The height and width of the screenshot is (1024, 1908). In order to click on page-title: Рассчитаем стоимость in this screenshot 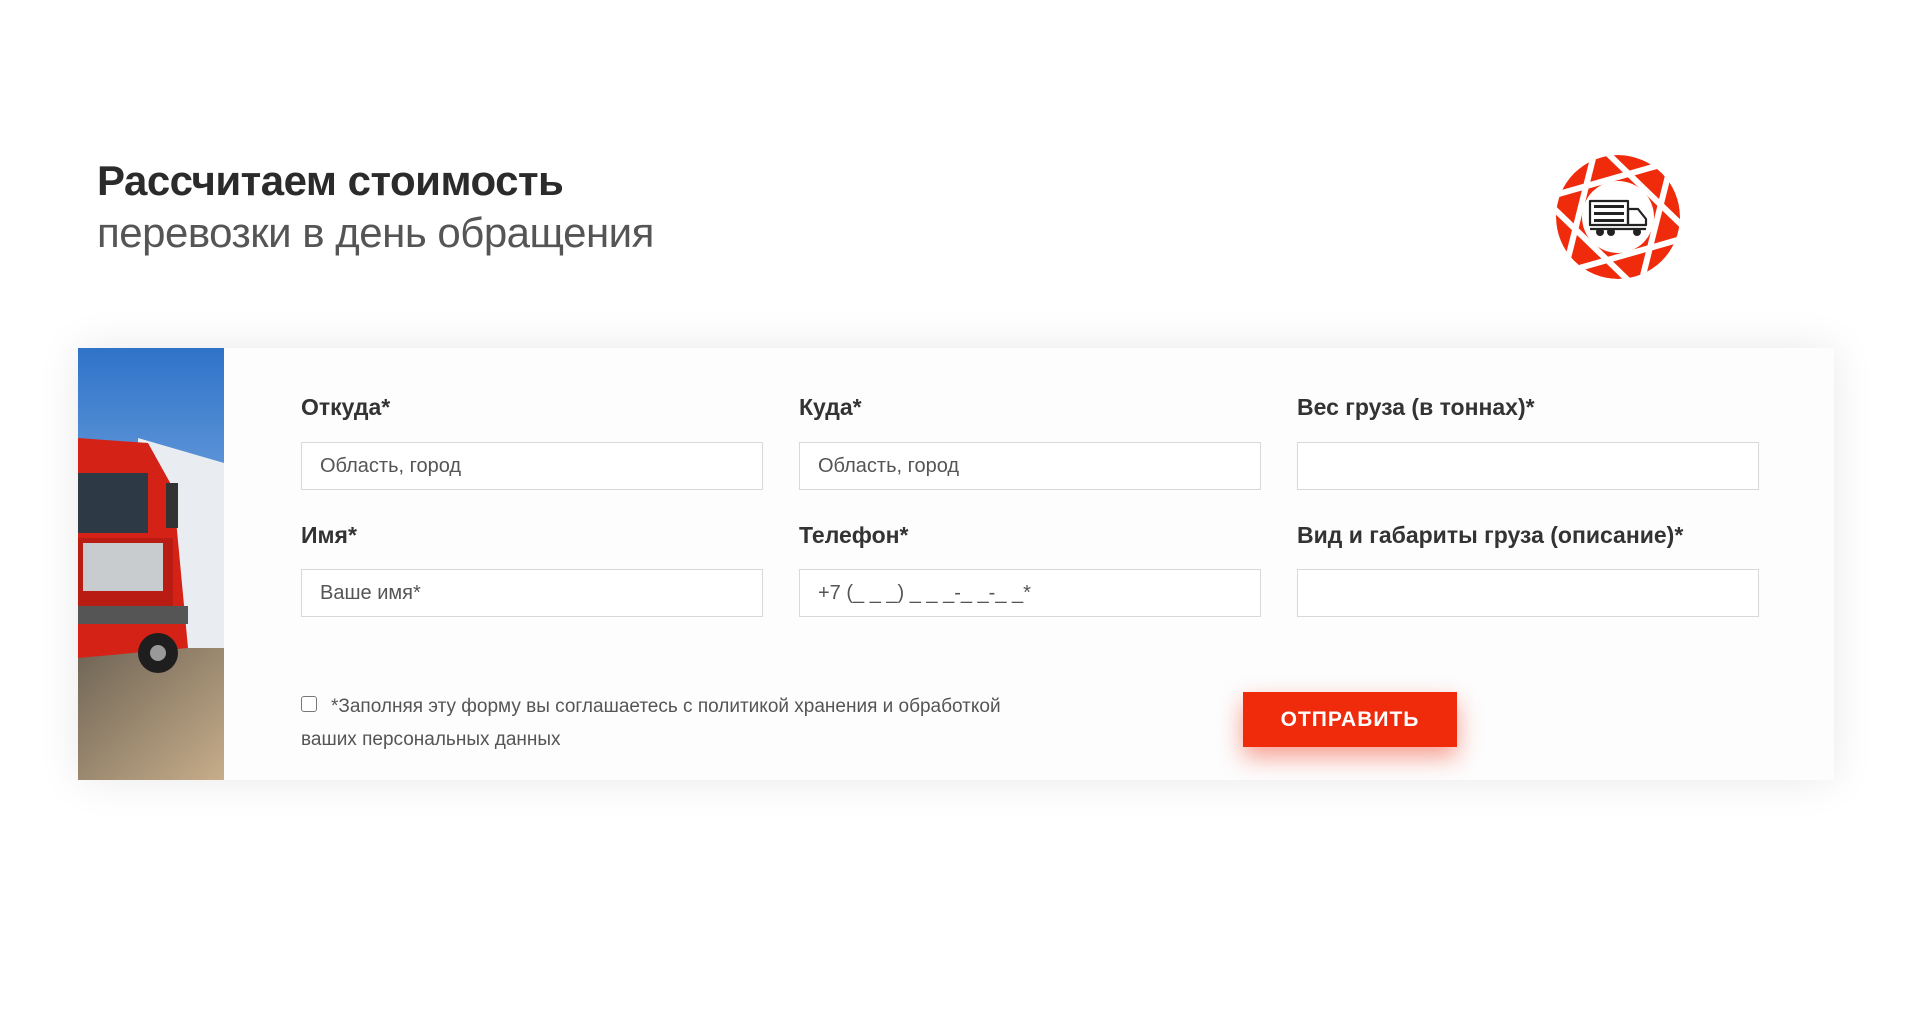, I will do `click(330, 180)`.